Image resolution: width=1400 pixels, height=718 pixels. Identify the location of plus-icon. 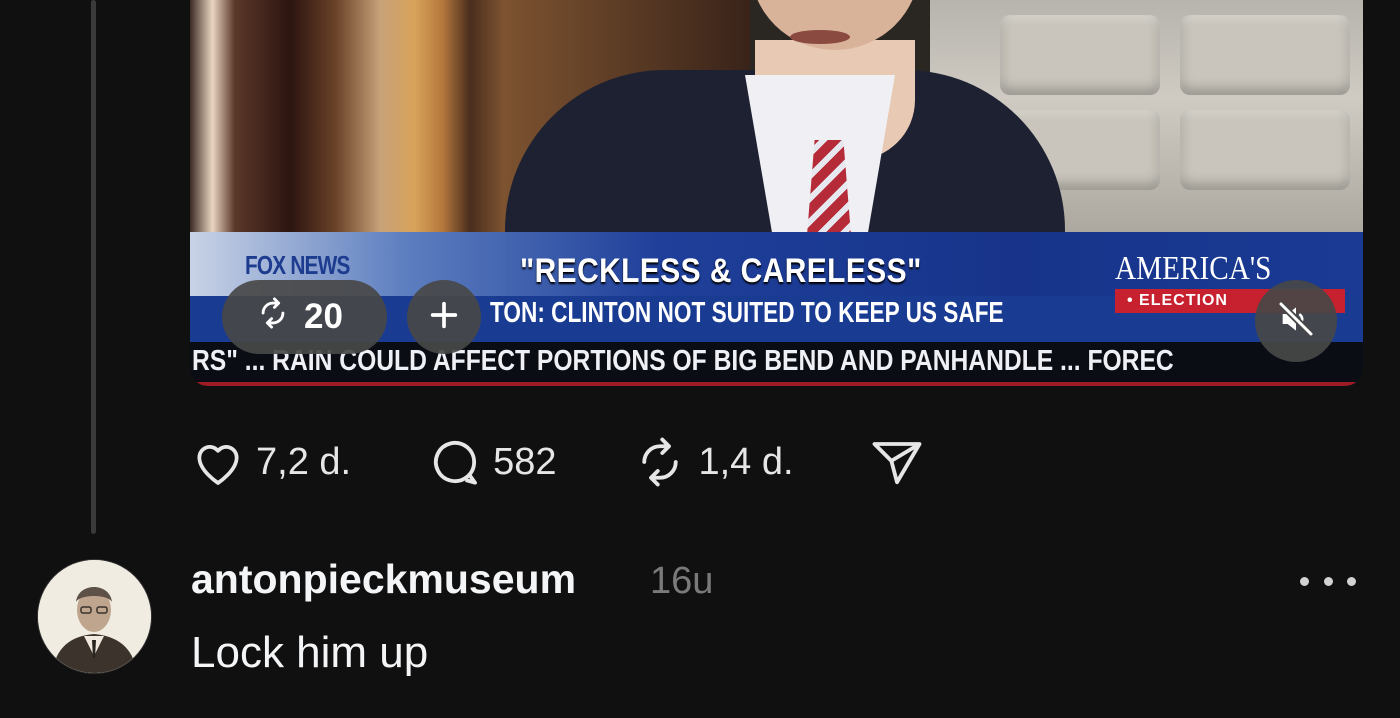
(444, 317).